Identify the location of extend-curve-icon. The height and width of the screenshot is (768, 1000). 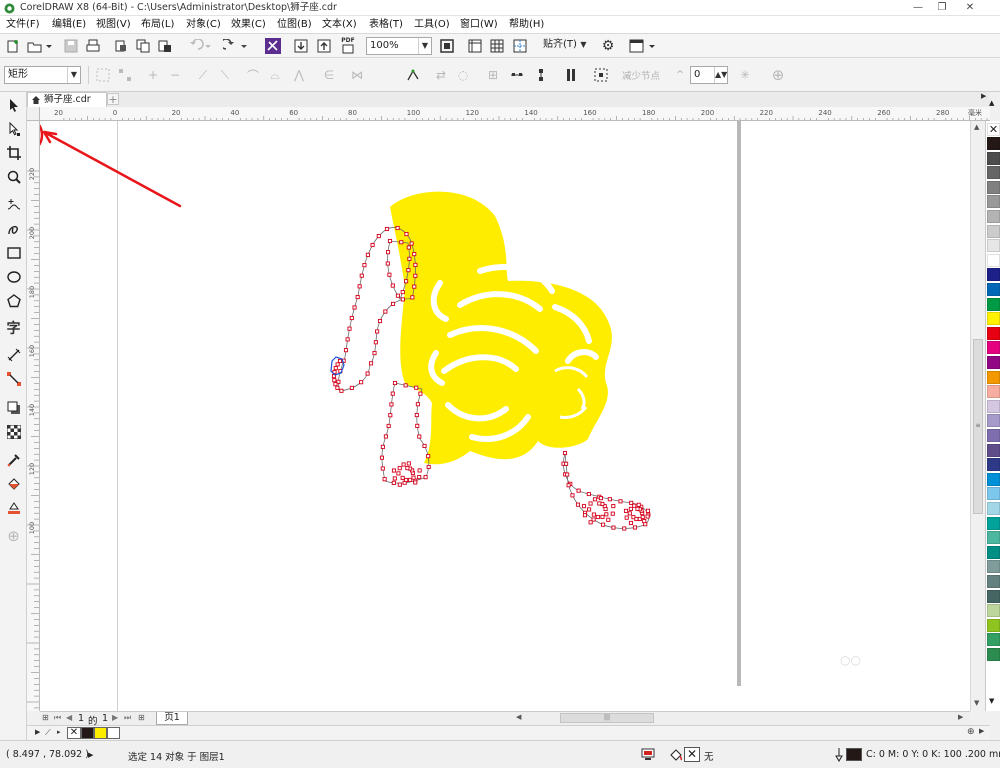
(413, 75).